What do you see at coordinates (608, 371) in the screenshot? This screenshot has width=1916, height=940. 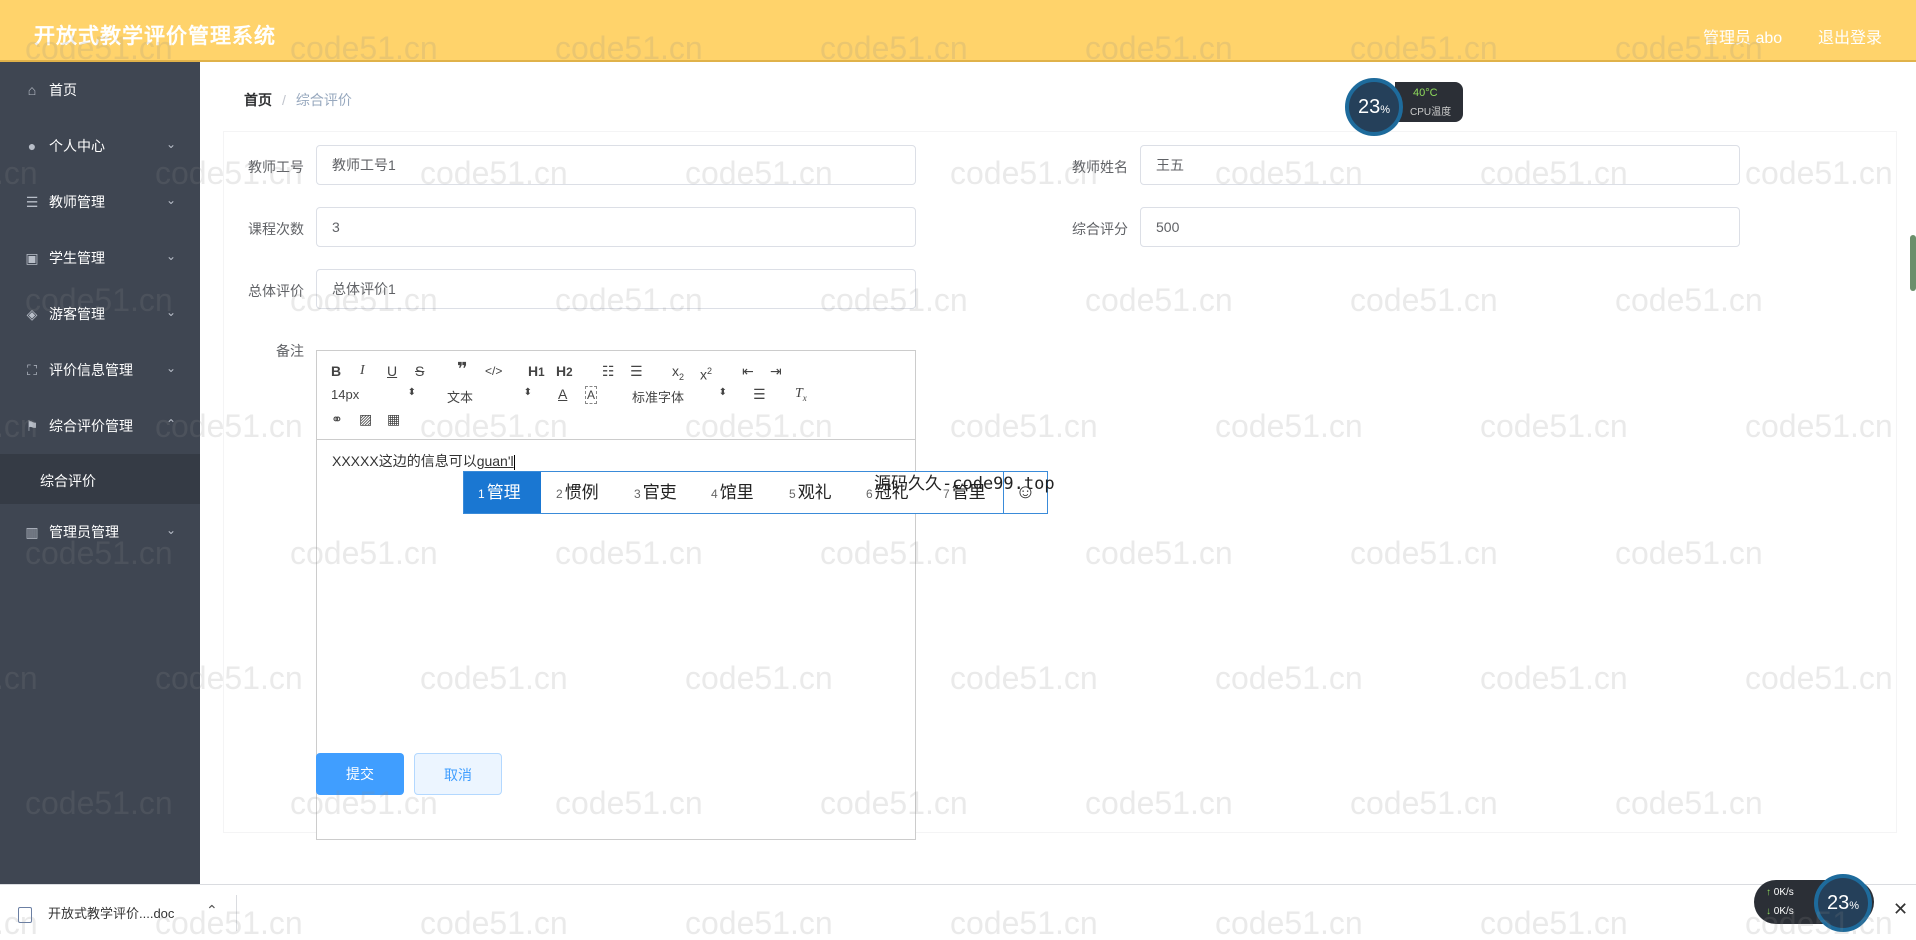 I see `ordered-list-icon: ☷` at bounding box center [608, 371].